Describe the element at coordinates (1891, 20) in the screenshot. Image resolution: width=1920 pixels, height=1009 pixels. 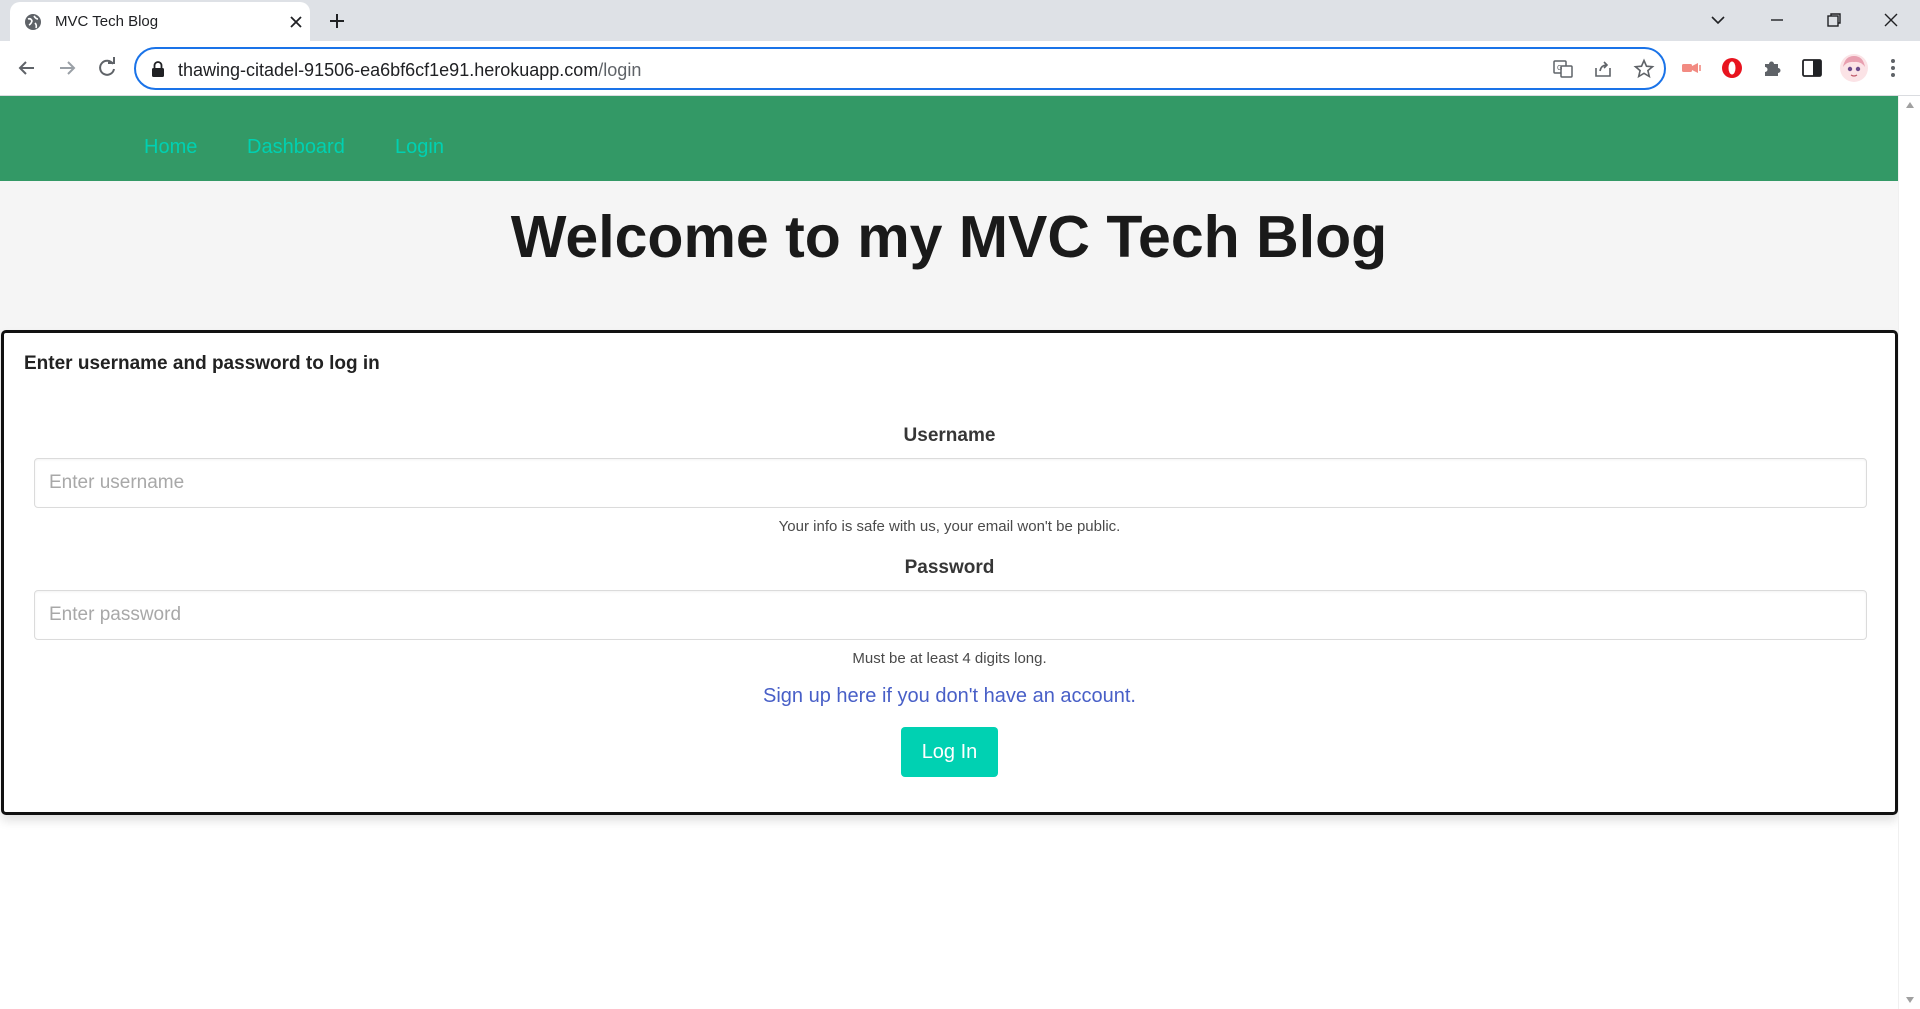
I see `window-close-icon` at that location.